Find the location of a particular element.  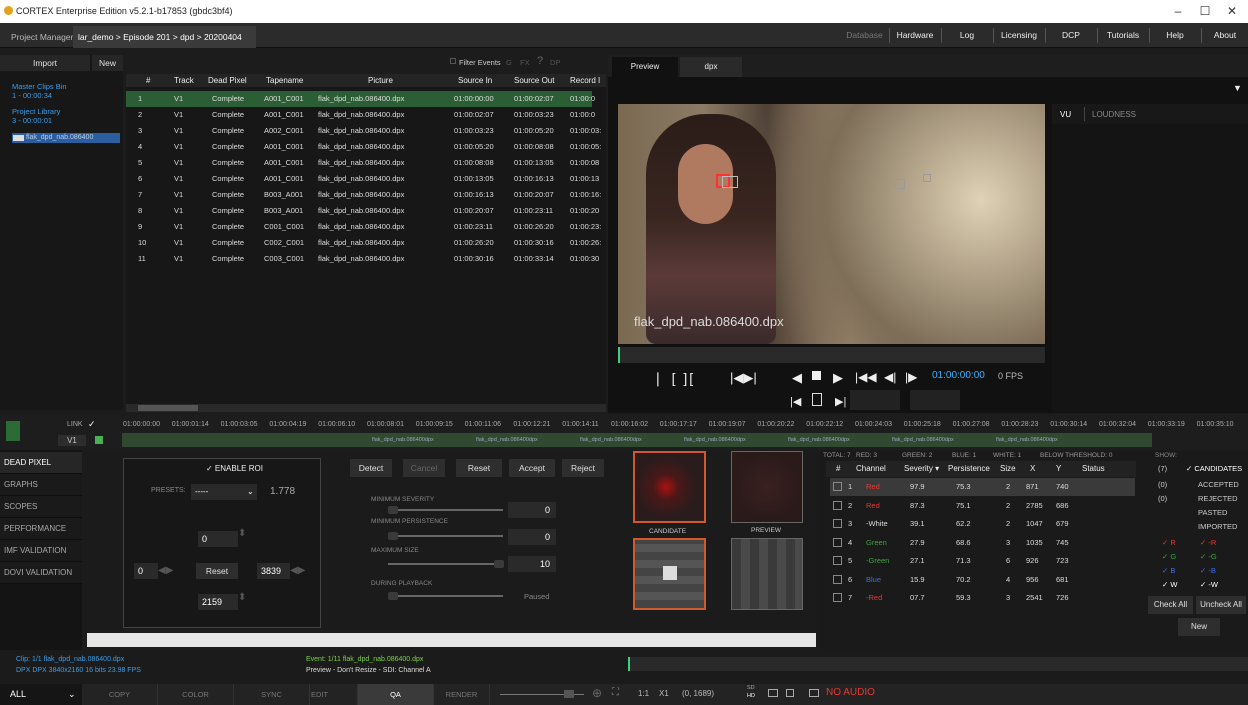

res-col-channel: Channel is located at coordinates (871, 468).